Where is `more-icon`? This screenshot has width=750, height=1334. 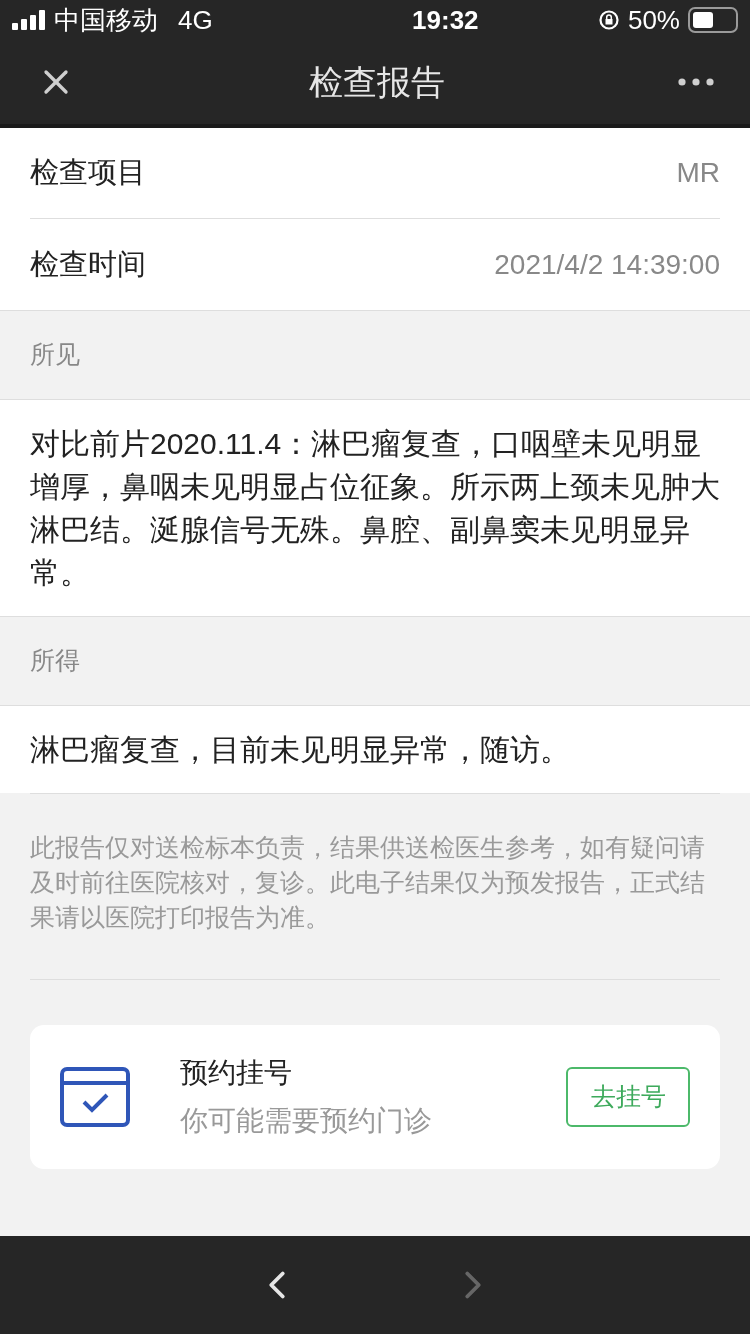
more-icon is located at coordinates (696, 82).